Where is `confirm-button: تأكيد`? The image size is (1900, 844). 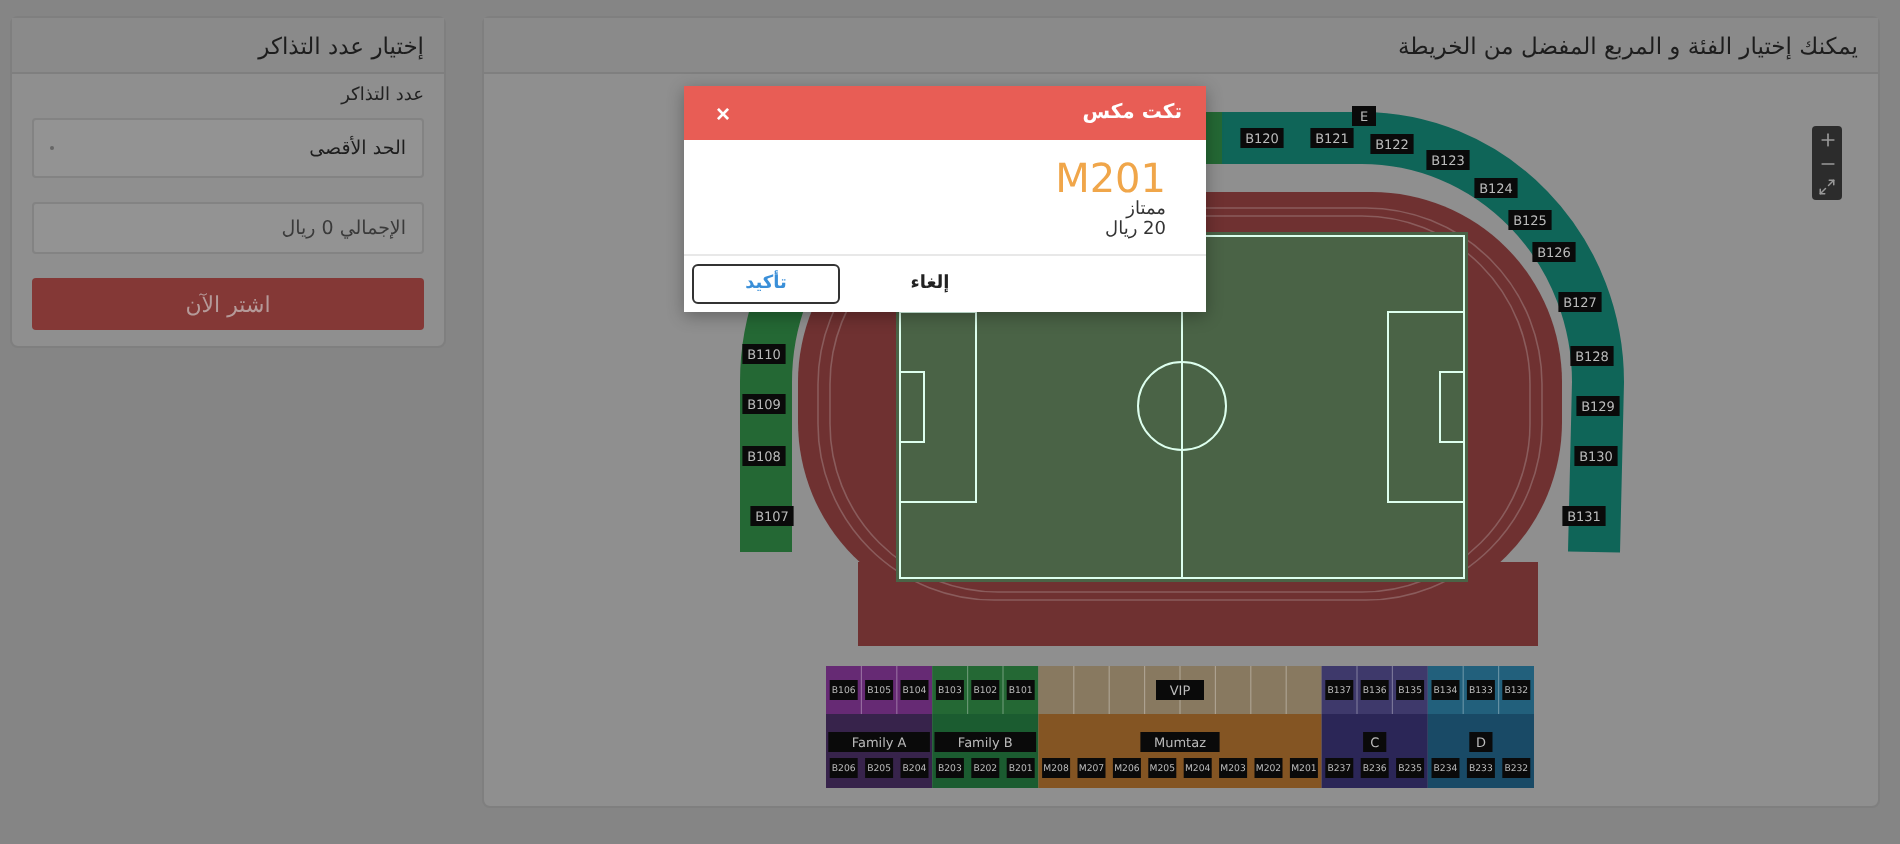 confirm-button: تأكيد is located at coordinates (766, 283).